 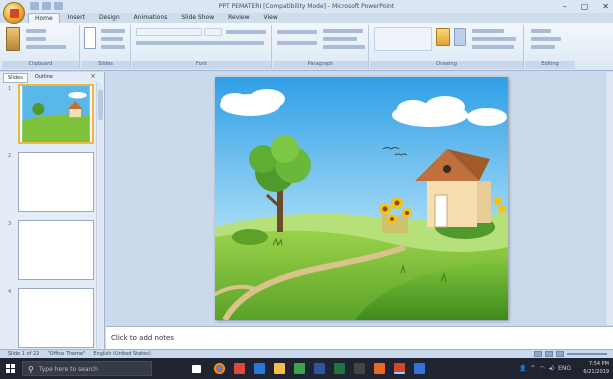 I want to click on excel-icon, so click(x=339, y=368).